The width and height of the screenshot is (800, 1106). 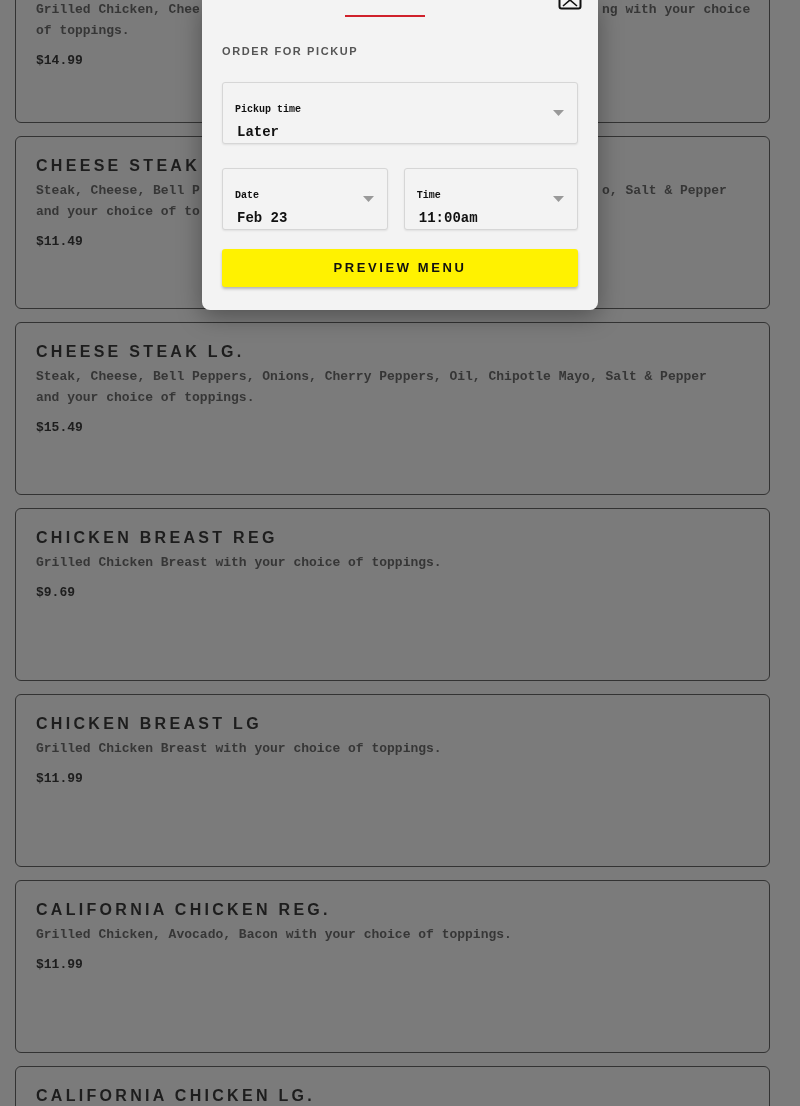 What do you see at coordinates (262, 218) in the screenshot?
I see `field-value: Feb 23` at bounding box center [262, 218].